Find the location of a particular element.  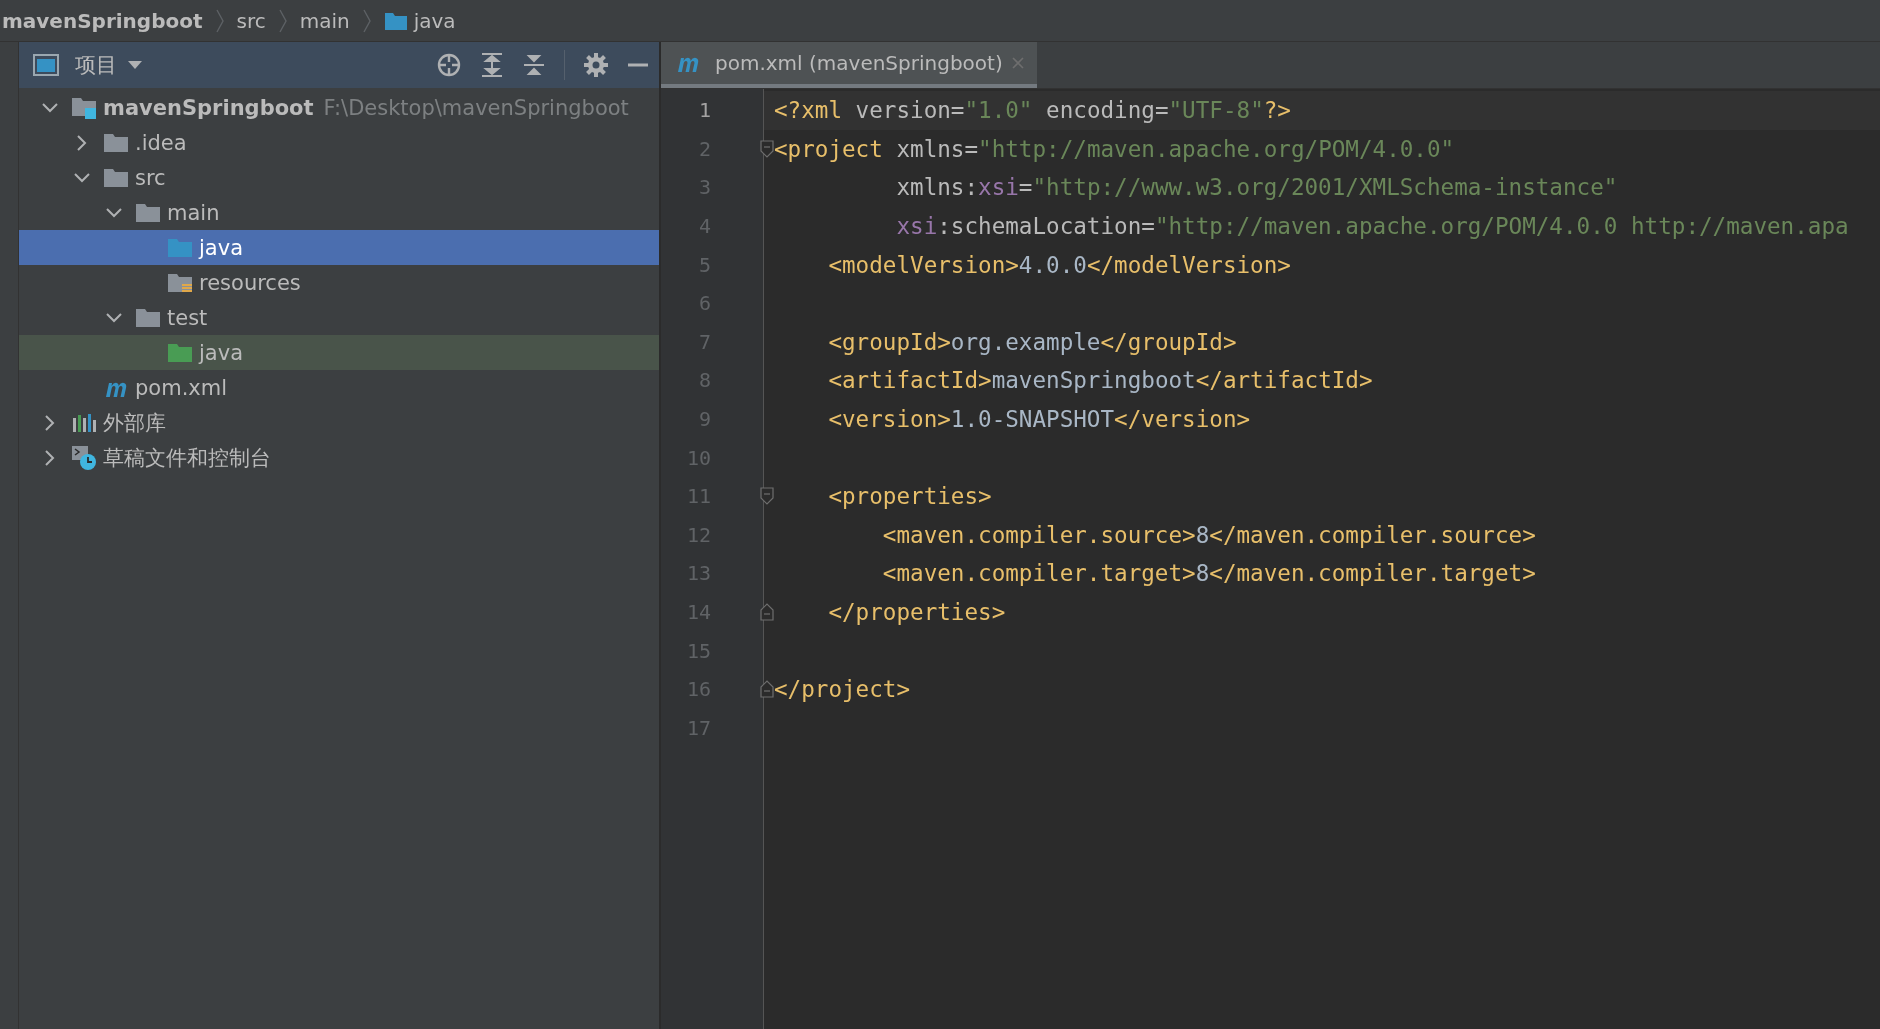

breadcrumb-item: mavenSpringboot is located at coordinates (102, 20).